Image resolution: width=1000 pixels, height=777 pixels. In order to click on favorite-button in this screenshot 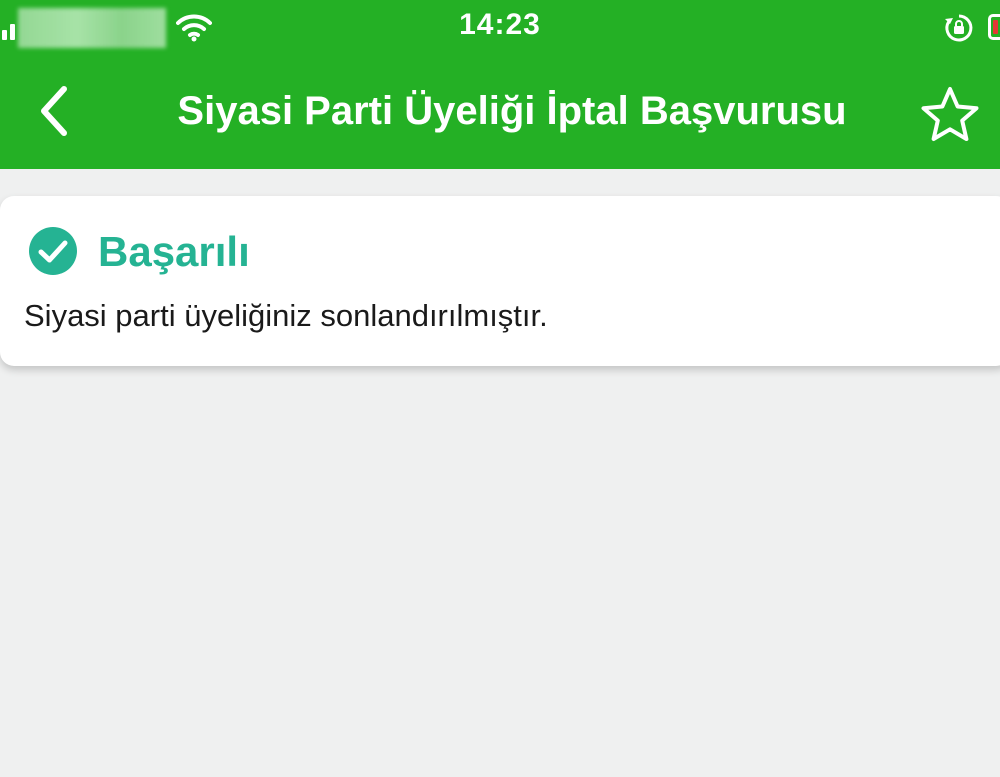, I will do `click(950, 114)`.